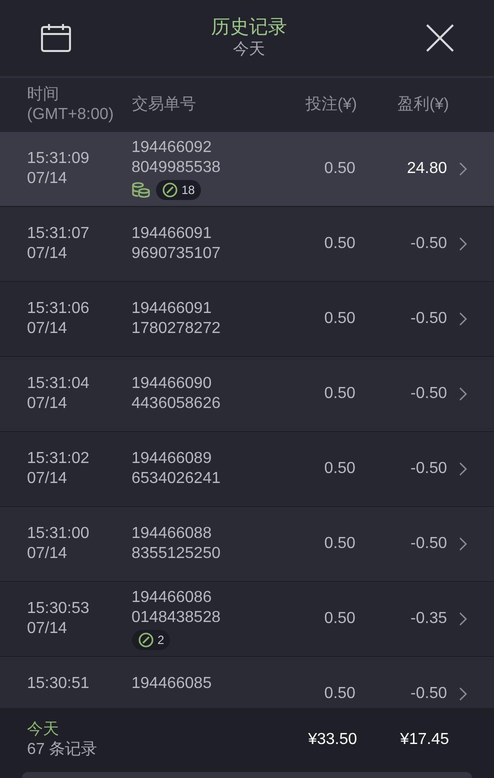  What do you see at coordinates (428, 619) in the screenshot?
I see `profit-amount: -0.35` at bounding box center [428, 619].